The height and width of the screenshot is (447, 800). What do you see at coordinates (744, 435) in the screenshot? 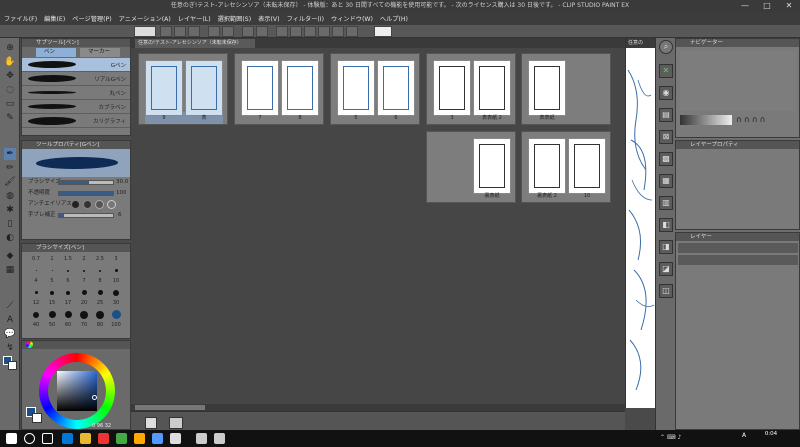
I see `ime-indicator: A` at bounding box center [744, 435].